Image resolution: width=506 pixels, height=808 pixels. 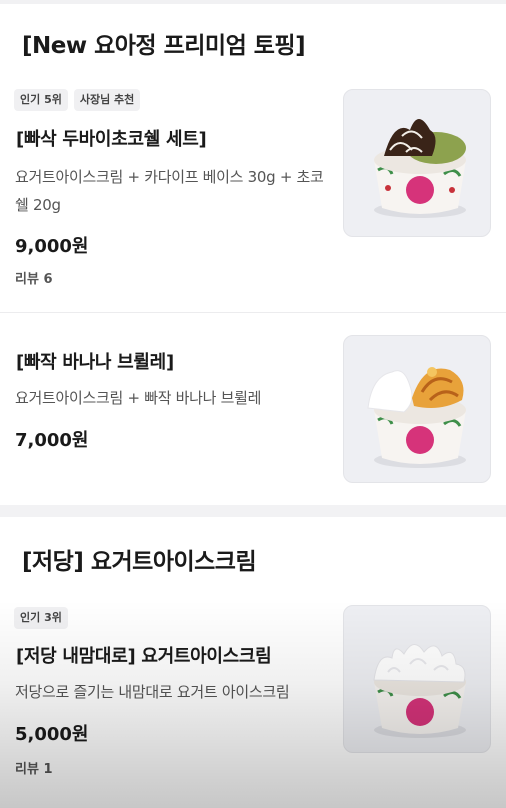 I want to click on section-divider, so click(x=253, y=511).